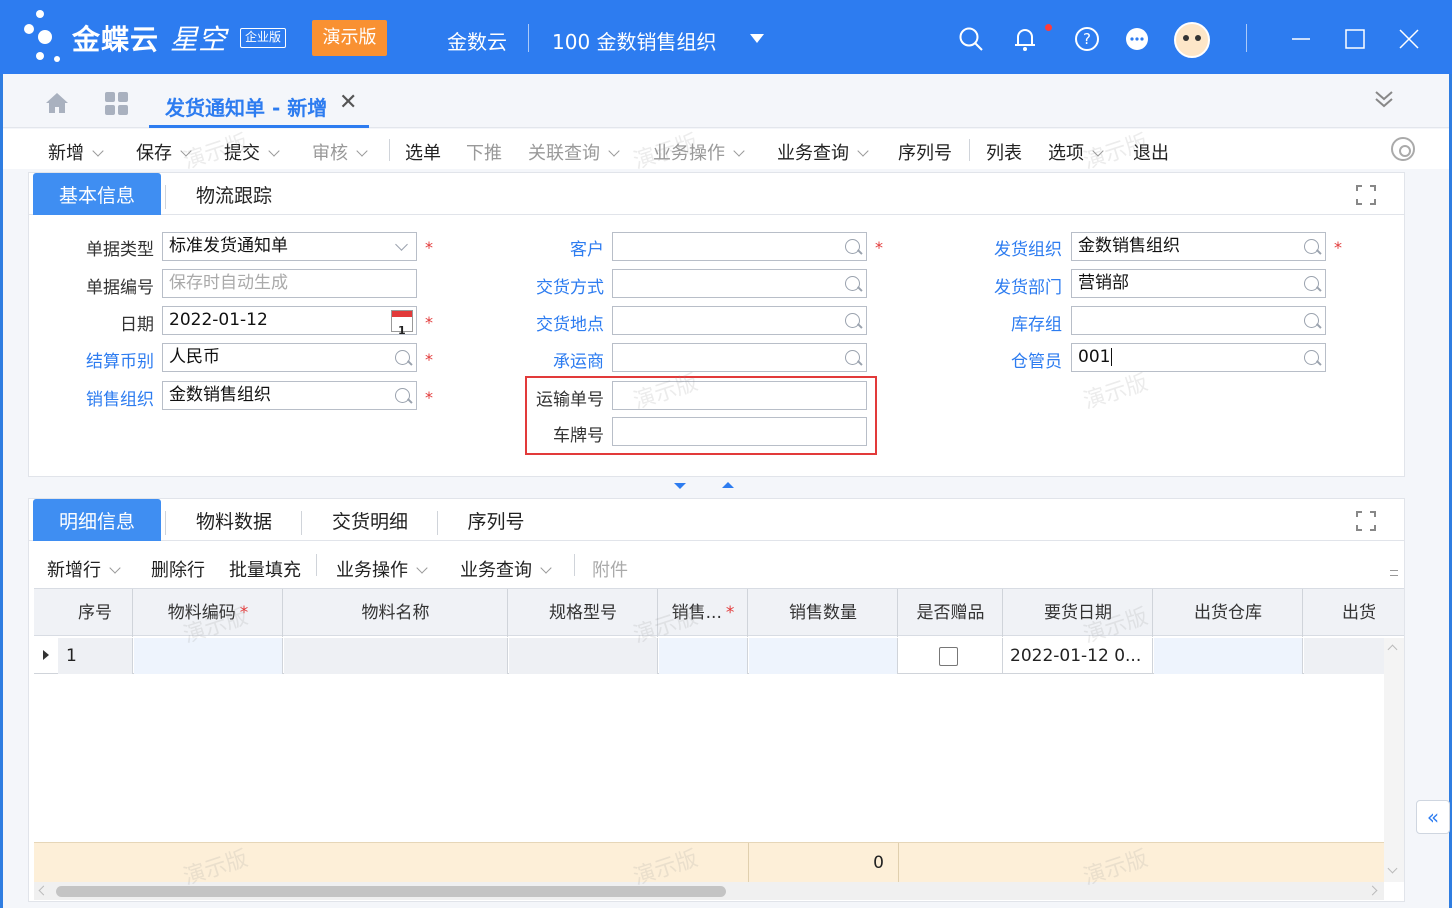  Describe the element at coordinates (1409, 39) in the screenshot. I see `close-window-icon` at that location.